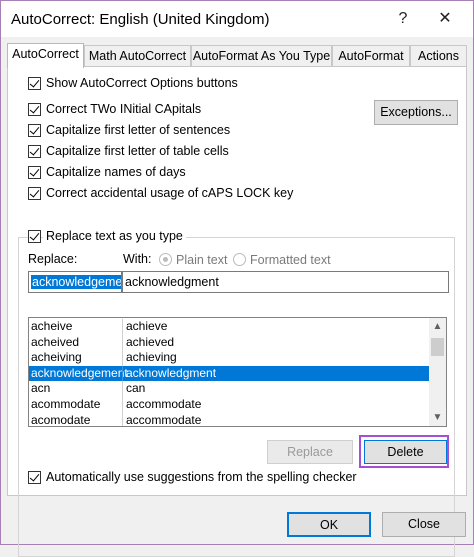 The height and width of the screenshot is (557, 474). I want to click on list-item-replace: acheiving, so click(56, 357).